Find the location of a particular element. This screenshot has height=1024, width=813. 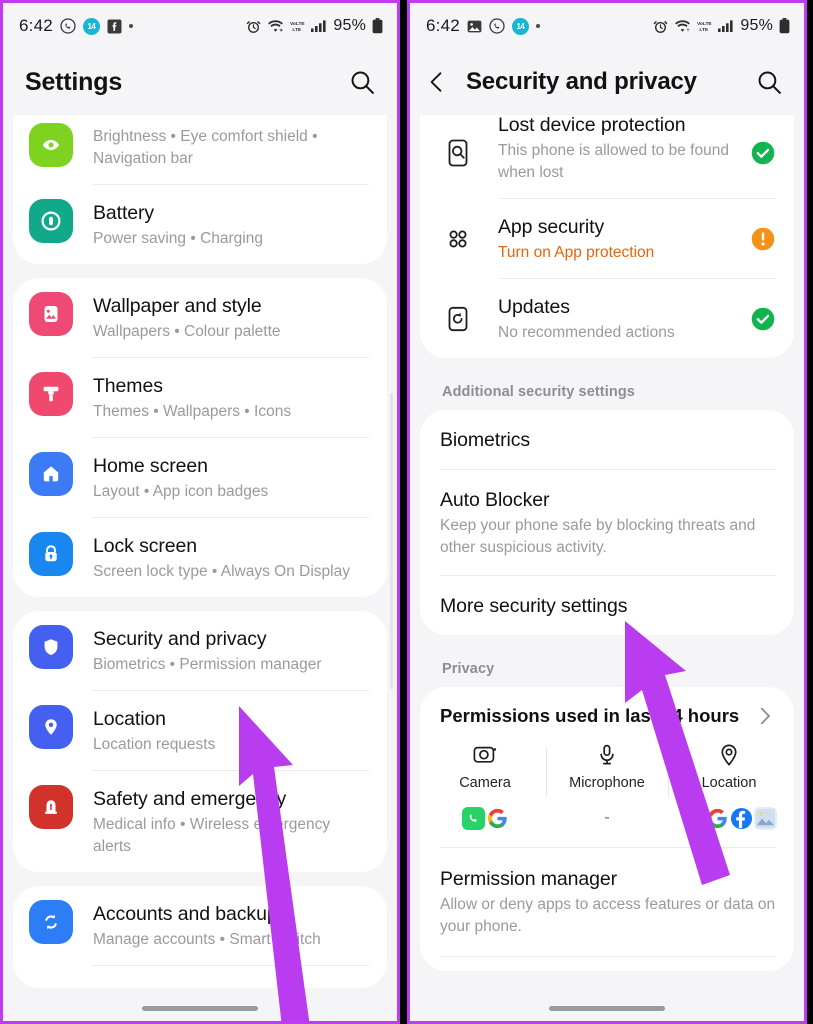

battery-icon is located at coordinates (784, 26).